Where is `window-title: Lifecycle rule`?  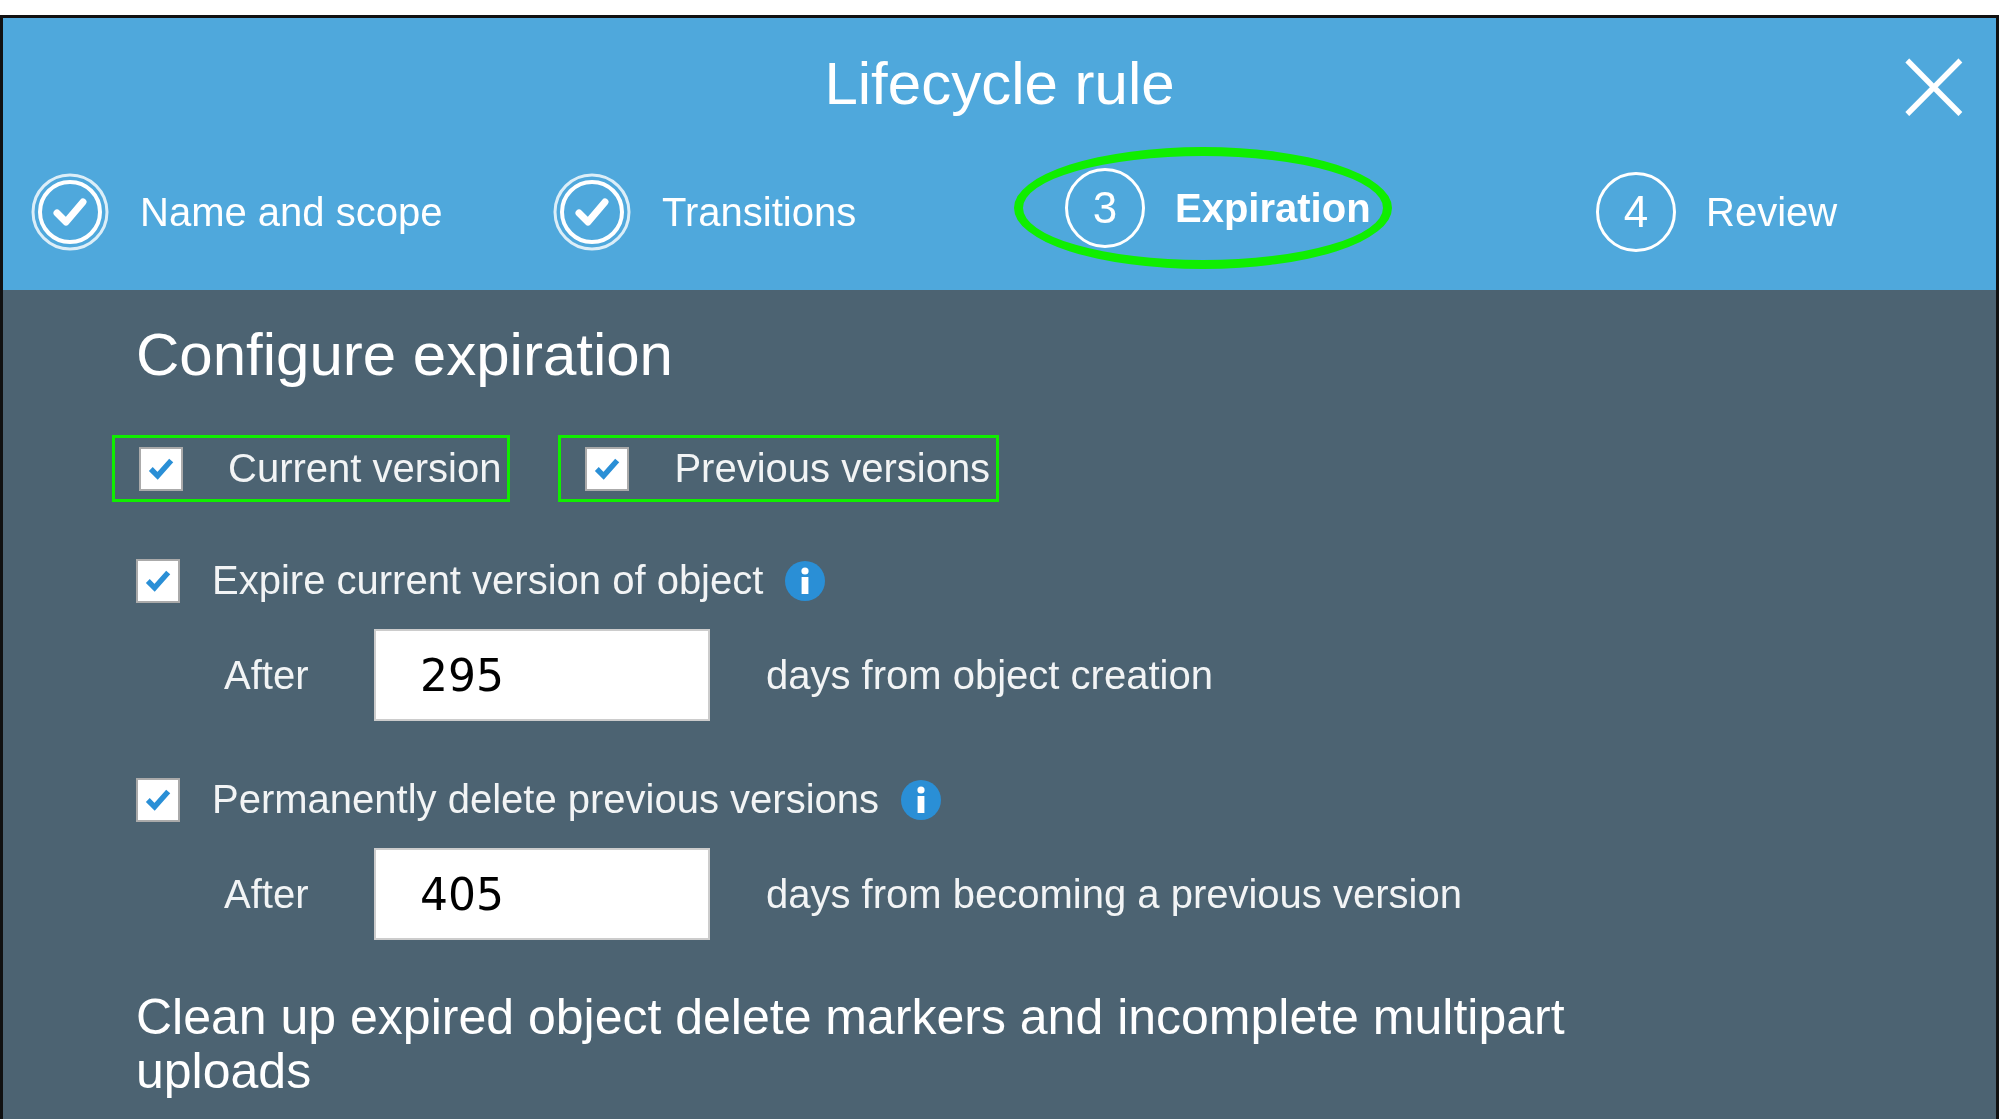 window-title: Lifecycle rule is located at coordinates (999, 84).